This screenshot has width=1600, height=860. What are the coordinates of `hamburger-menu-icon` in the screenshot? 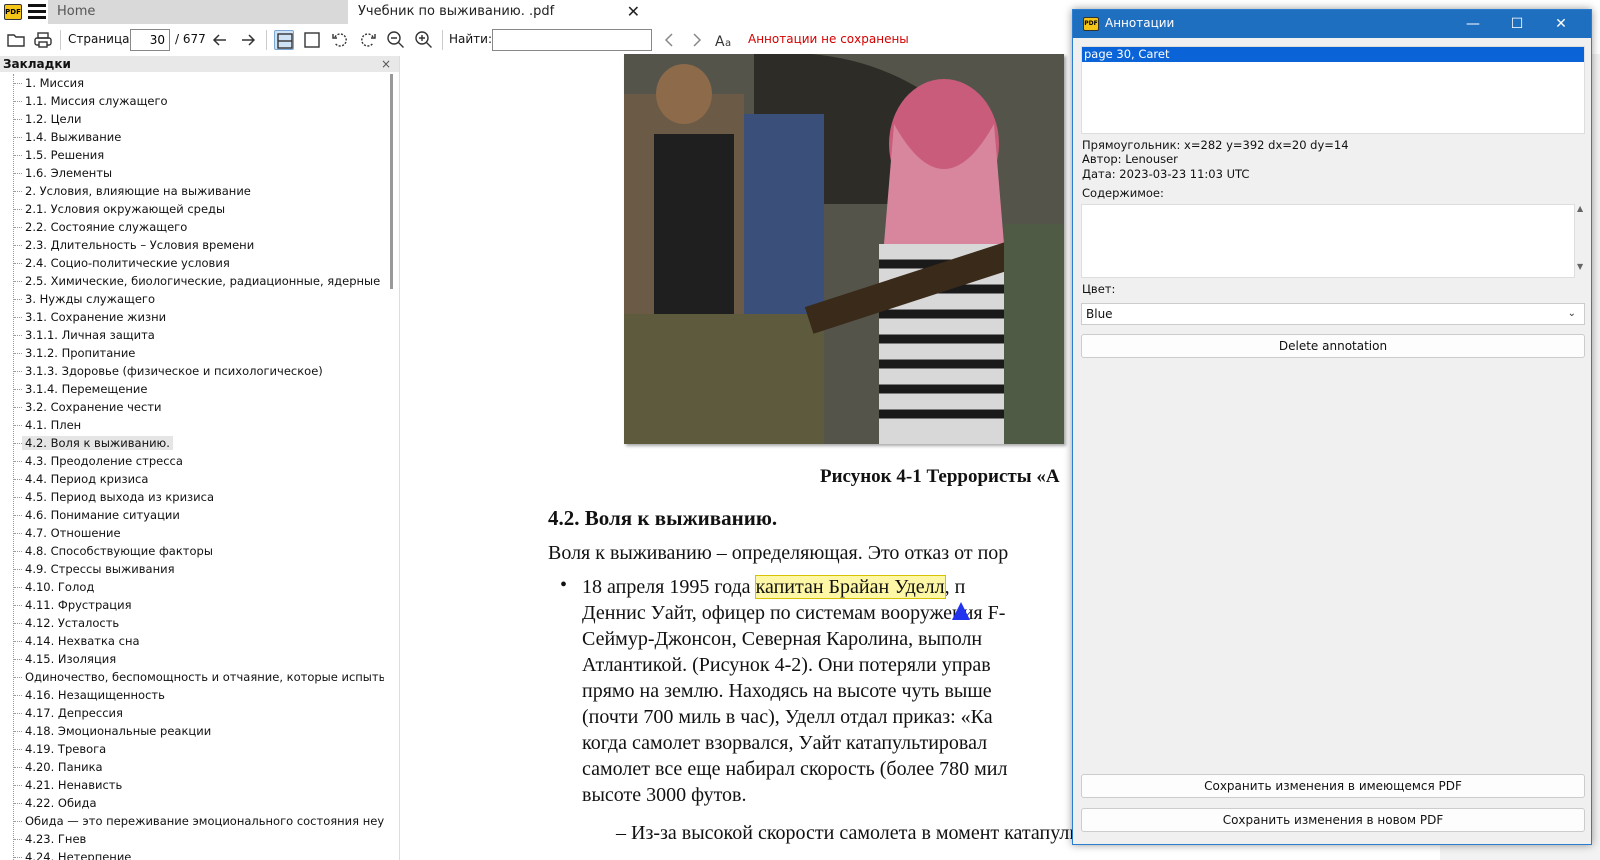 It's located at (37, 12).